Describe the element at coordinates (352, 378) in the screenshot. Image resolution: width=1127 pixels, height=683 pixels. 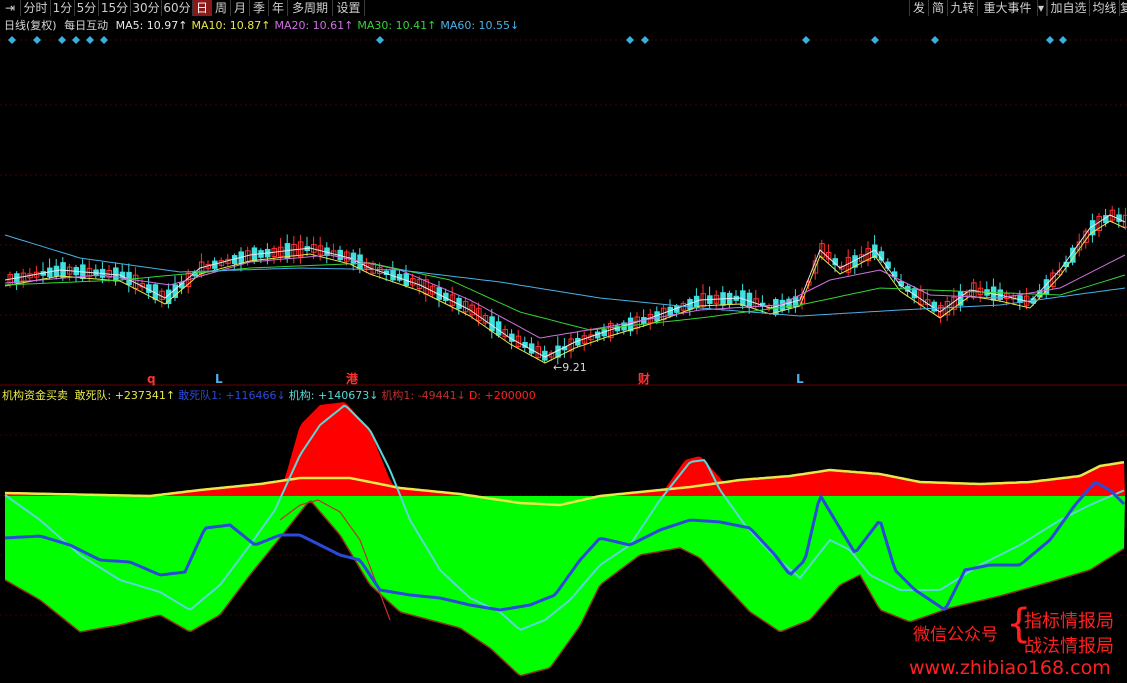
I see `event-marker: 港` at that location.